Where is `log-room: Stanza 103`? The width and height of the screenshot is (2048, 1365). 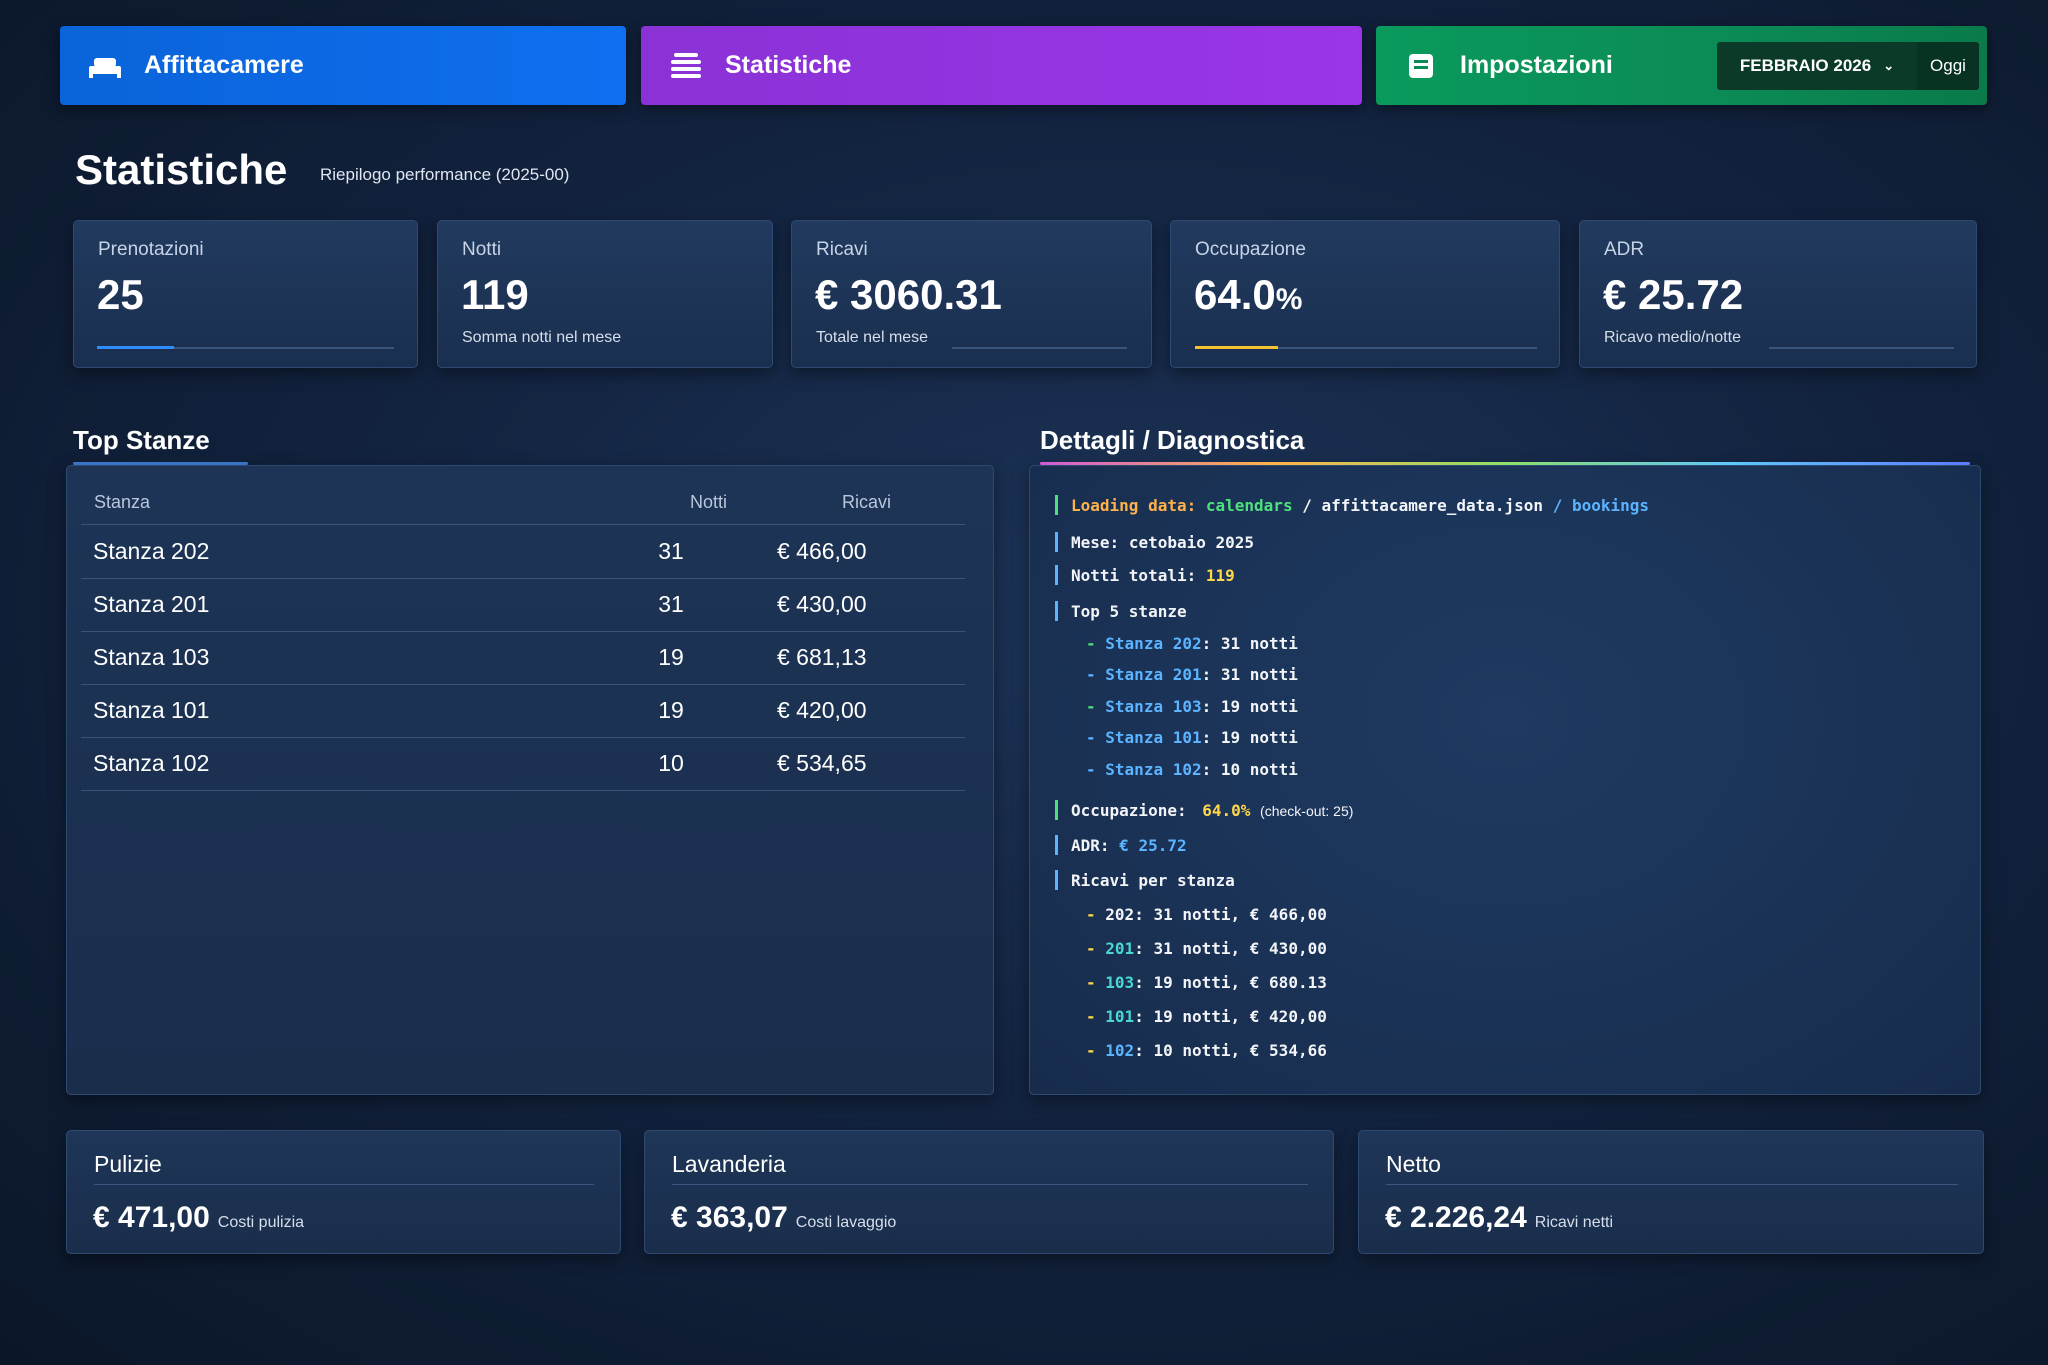
log-room: Stanza 103 is located at coordinates (1153, 706).